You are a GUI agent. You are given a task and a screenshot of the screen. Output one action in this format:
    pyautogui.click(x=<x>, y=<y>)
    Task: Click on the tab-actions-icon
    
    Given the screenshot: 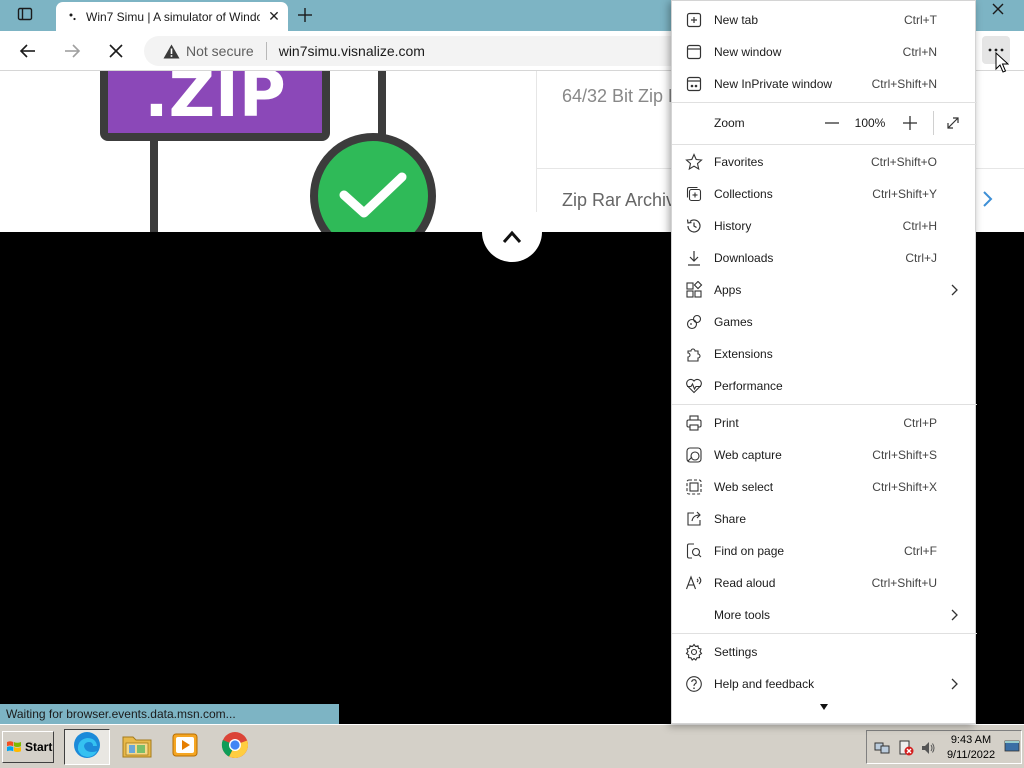 What is the action you would take?
    pyautogui.click(x=25, y=16)
    